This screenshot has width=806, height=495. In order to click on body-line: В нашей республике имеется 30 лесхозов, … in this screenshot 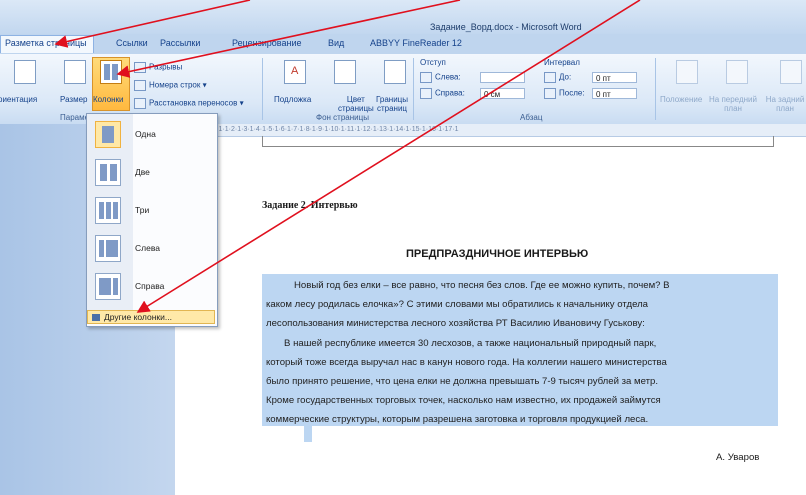, I will do `click(470, 343)`.